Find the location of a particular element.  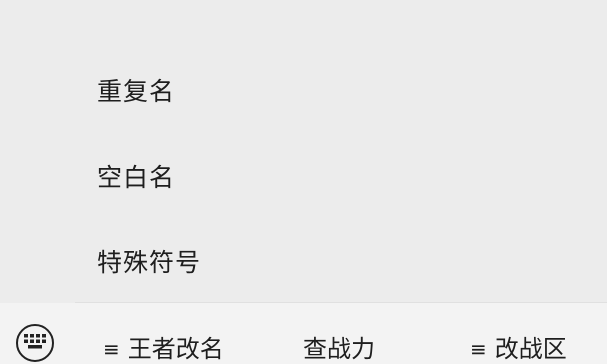

submenu-item-duplicate-name: 重复名 is located at coordinates (136, 92).